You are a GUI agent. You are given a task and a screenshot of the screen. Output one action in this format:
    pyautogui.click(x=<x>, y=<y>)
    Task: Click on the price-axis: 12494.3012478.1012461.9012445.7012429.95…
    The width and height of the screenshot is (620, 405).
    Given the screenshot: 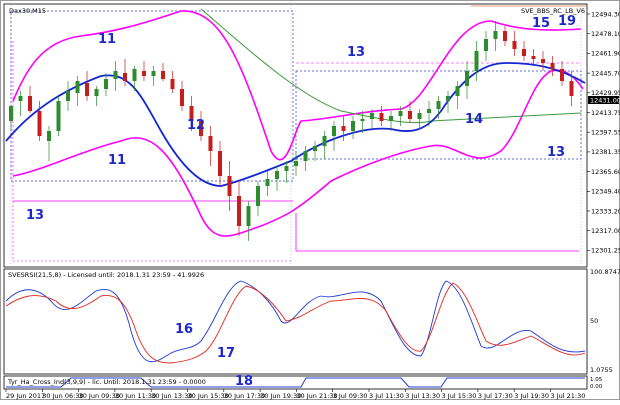 What is the action you would take?
    pyautogui.click(x=603, y=132)
    